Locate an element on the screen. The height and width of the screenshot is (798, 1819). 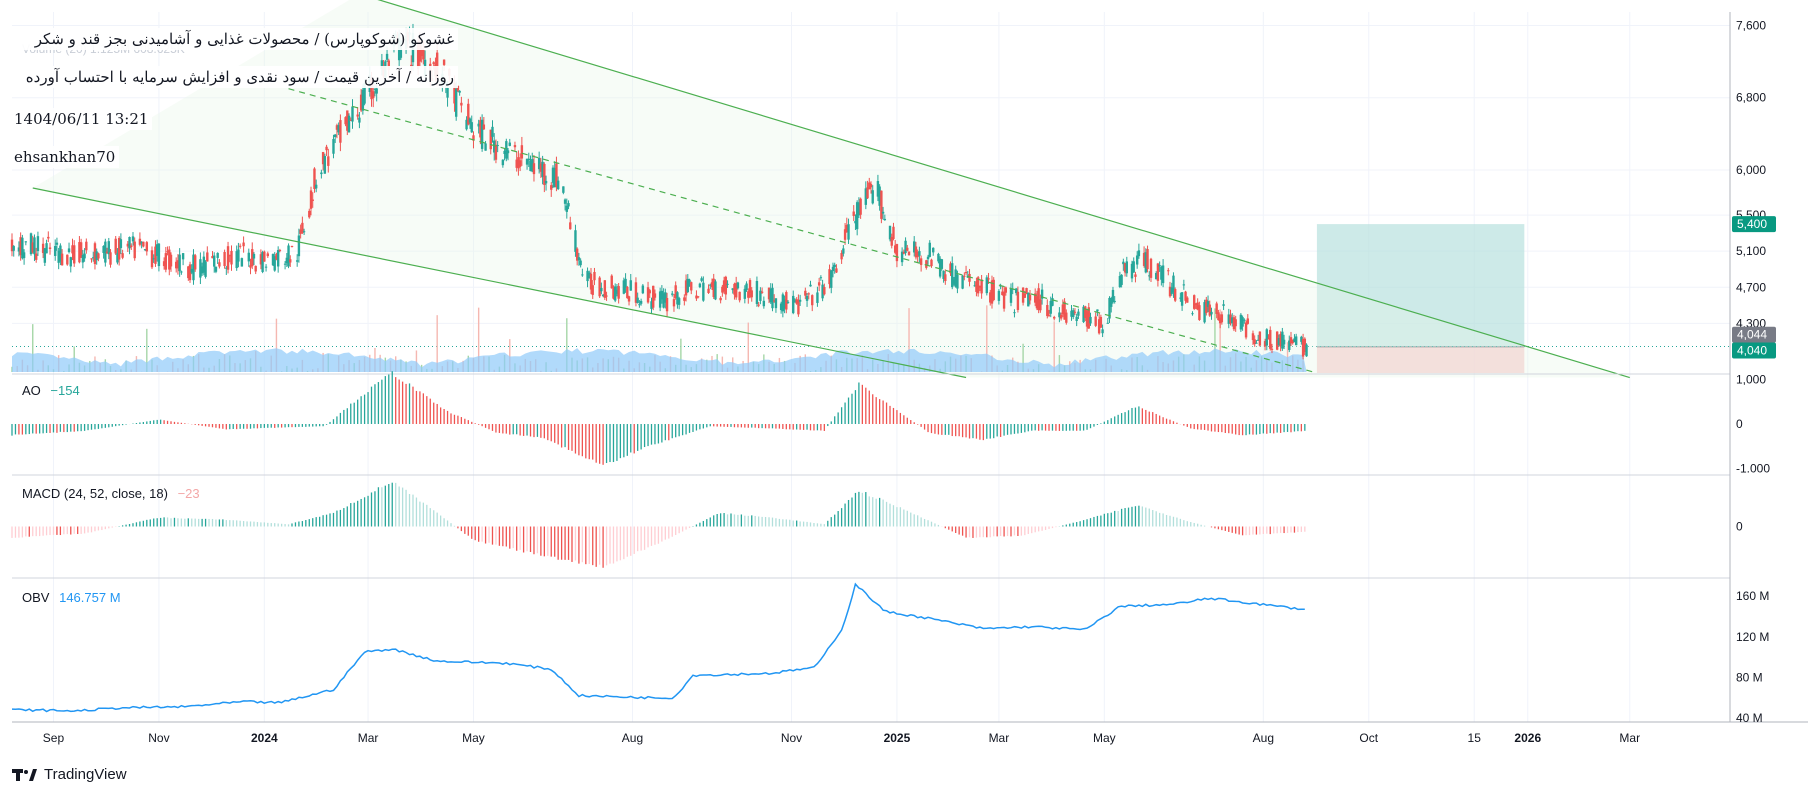
time-tick-label: Mar is located at coordinates (1629, 738).